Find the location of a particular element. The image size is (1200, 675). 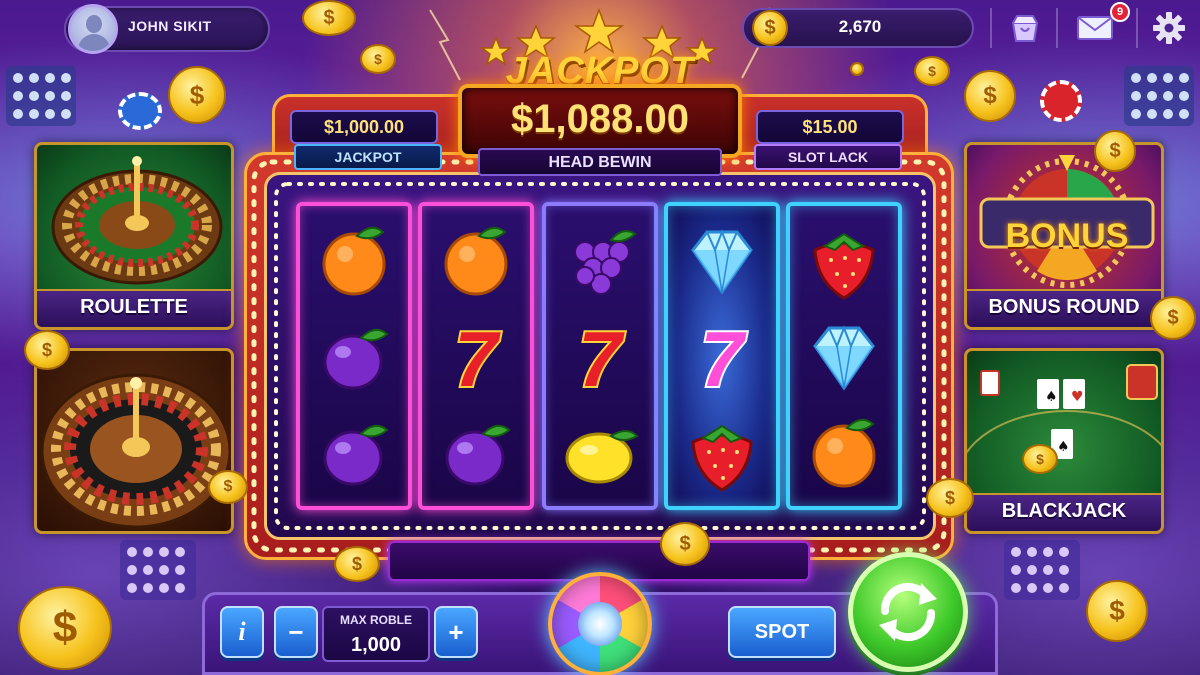

avatar-head-shape is located at coordinates (94, 24).